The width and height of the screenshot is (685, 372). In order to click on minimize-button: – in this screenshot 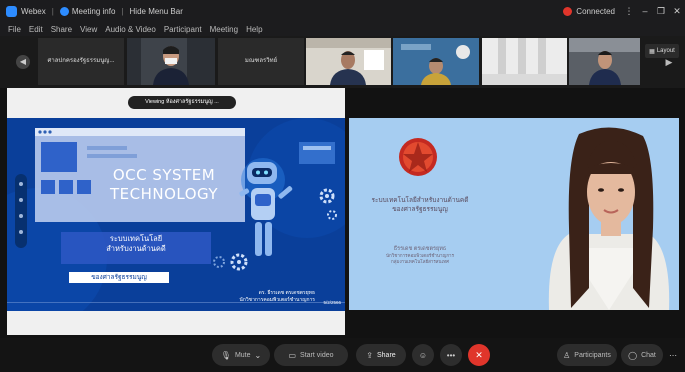, I will do `click(645, 11)`.